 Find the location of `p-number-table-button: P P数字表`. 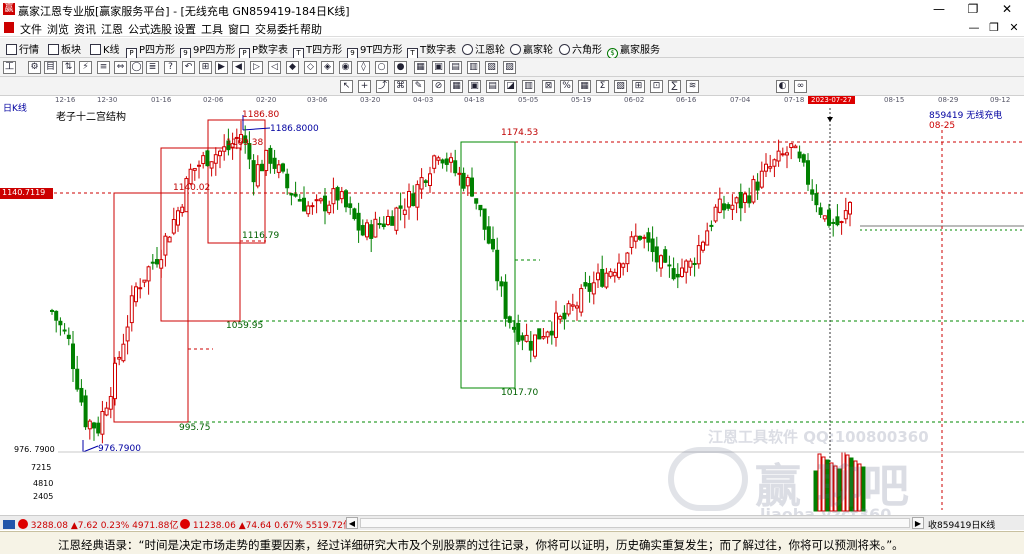

p-number-table-button: P P数字表 is located at coordinates (263, 50).